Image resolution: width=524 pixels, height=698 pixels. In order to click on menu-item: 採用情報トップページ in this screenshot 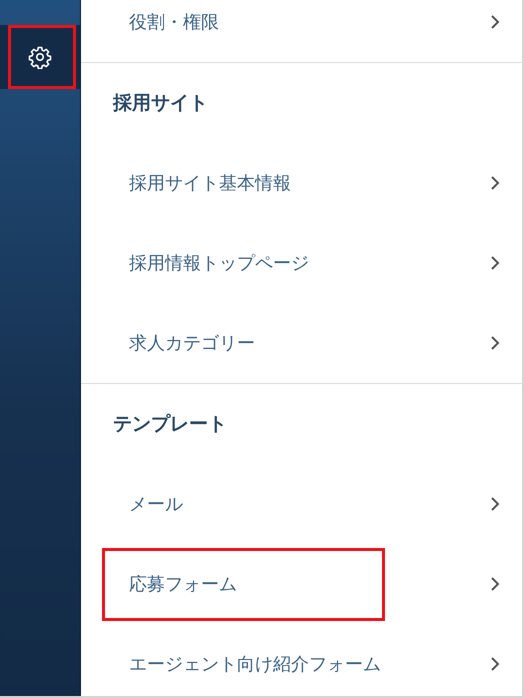, I will do `click(309, 263)`.